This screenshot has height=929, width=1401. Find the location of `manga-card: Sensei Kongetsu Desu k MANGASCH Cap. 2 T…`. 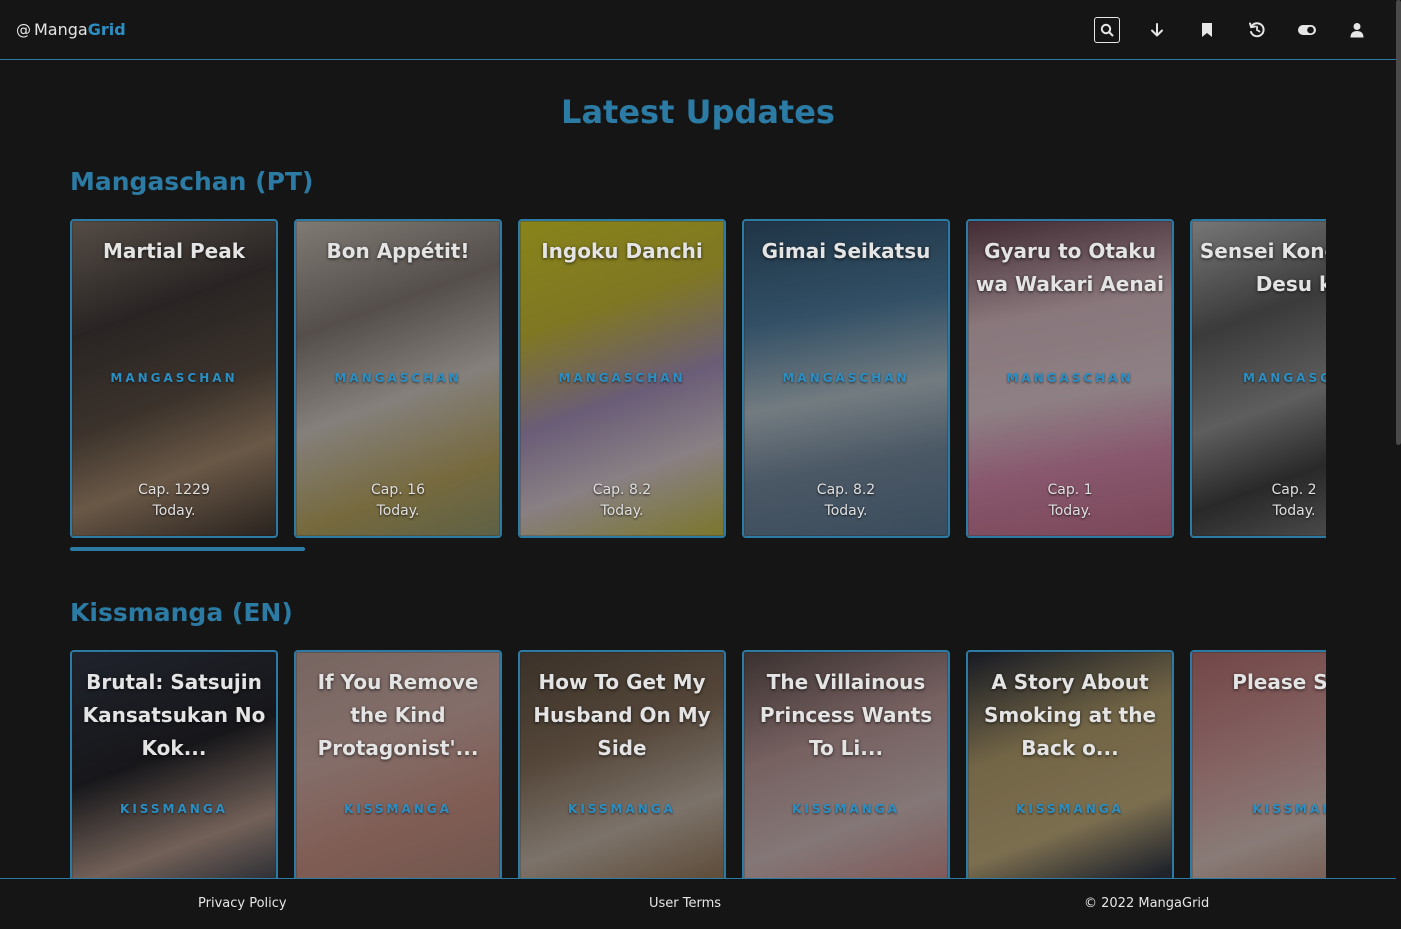

manga-card: Sensei Kongetsu Desu k MANGASCH Cap. 2 T… is located at coordinates (1258, 378).